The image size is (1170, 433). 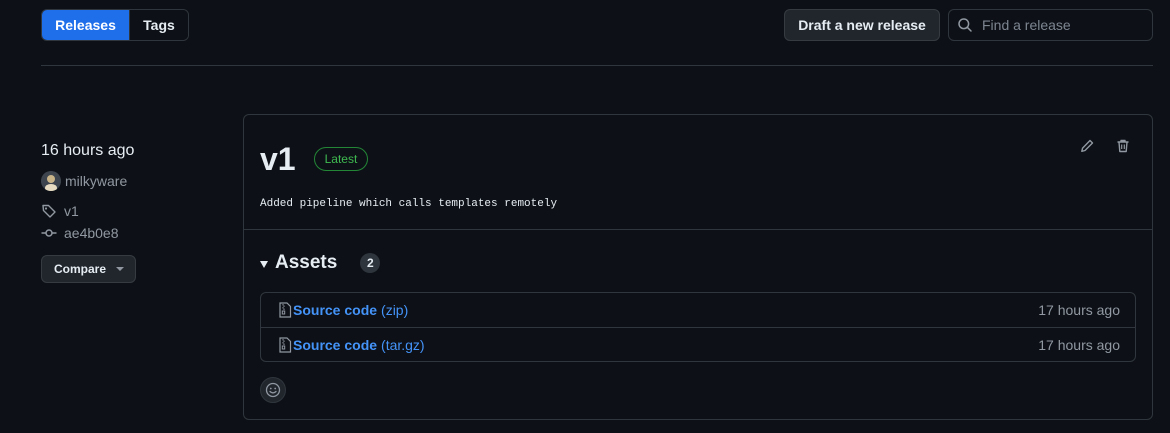 I want to click on release-header: v1 Latest, so click(x=314, y=159).